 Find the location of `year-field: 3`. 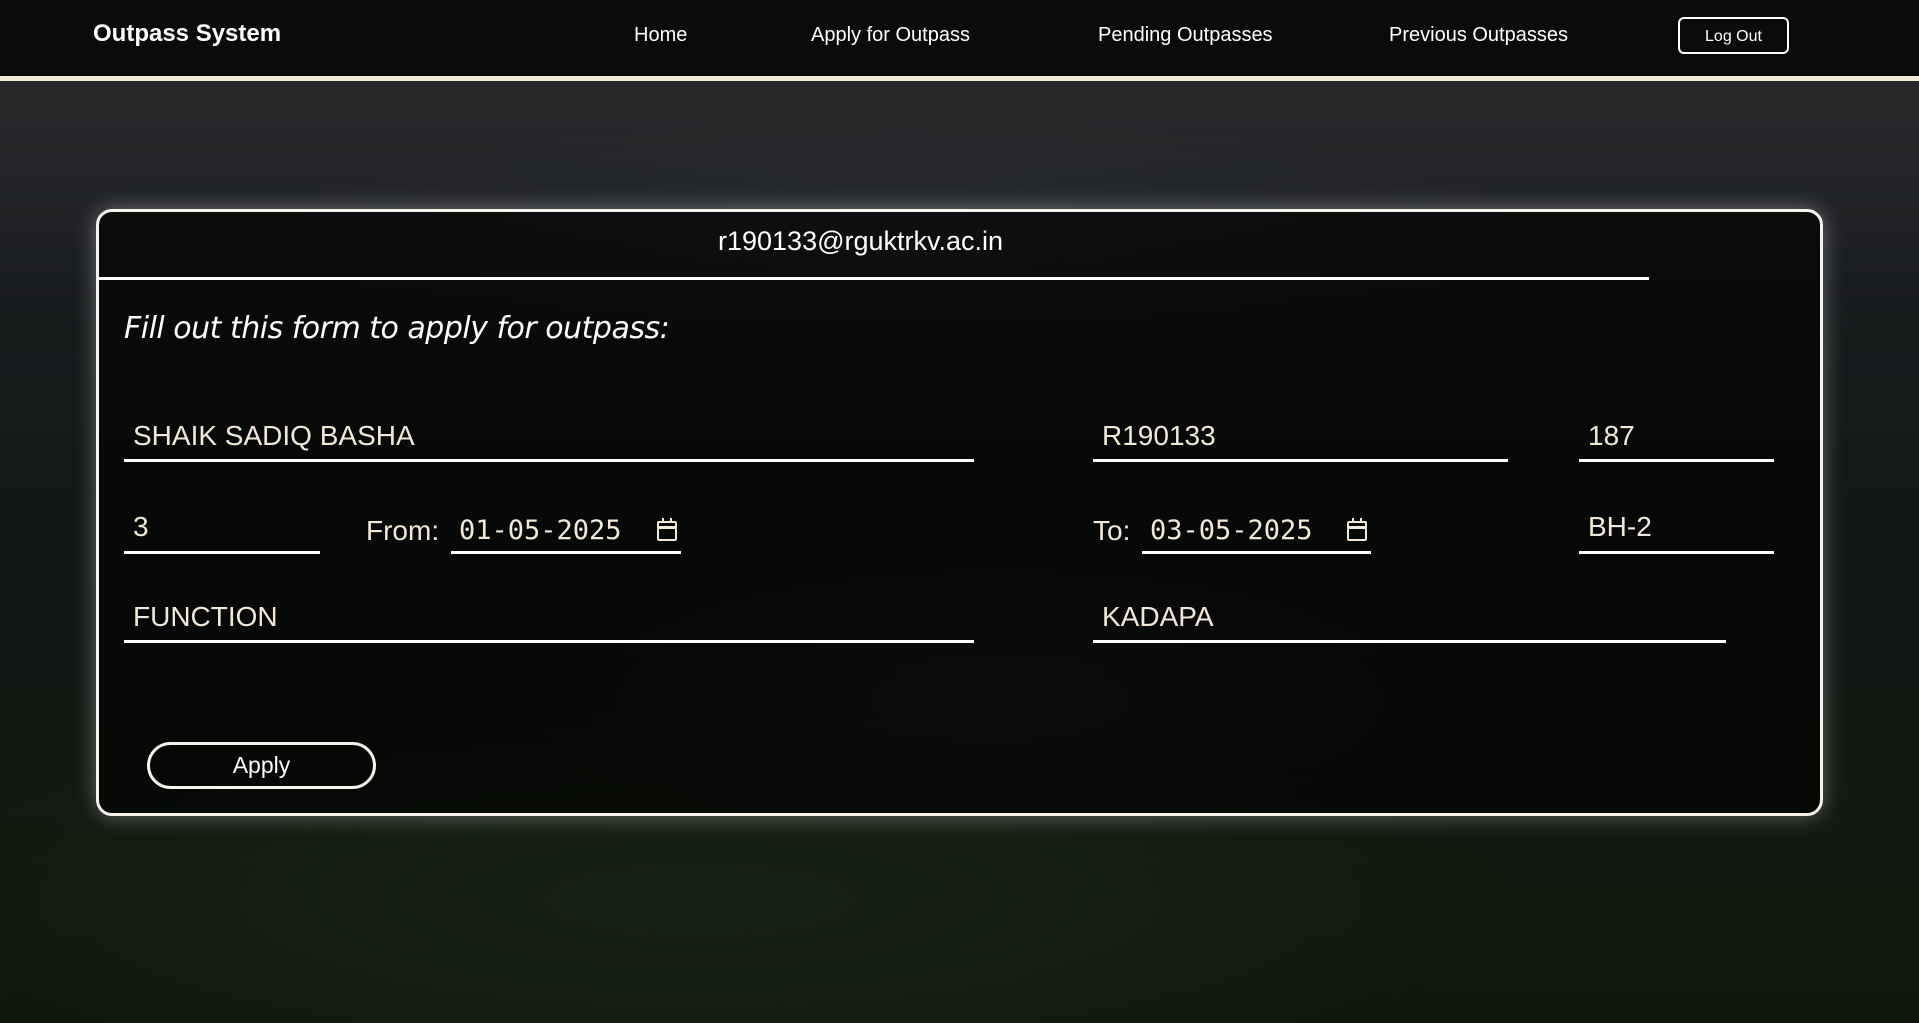

year-field: 3 is located at coordinates (222, 532).